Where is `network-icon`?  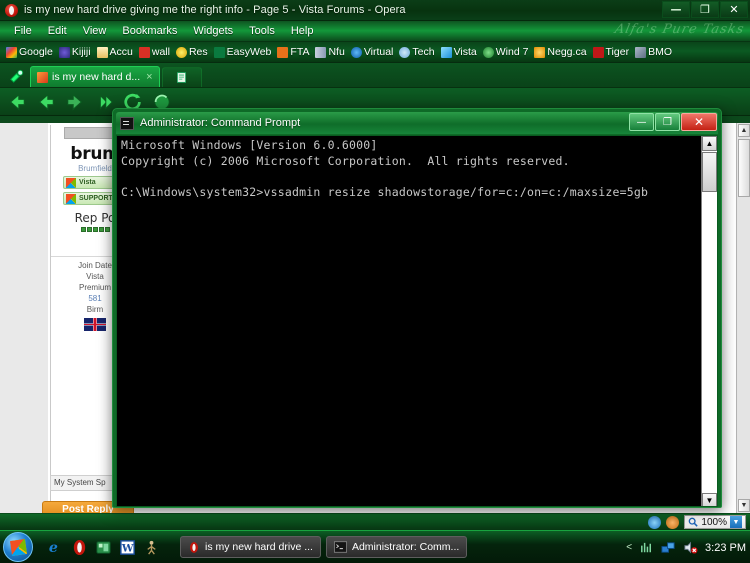 network-icon is located at coordinates (668, 547).